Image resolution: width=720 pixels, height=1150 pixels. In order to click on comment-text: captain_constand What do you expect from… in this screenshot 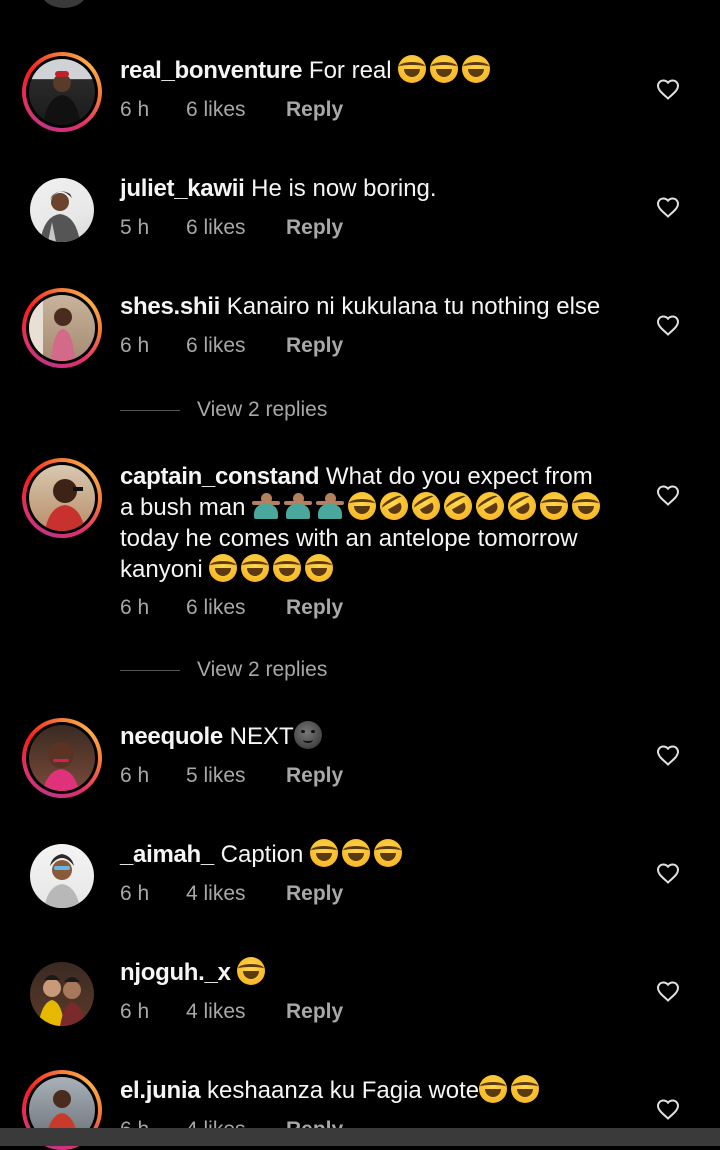, I will do `click(380, 523)`.